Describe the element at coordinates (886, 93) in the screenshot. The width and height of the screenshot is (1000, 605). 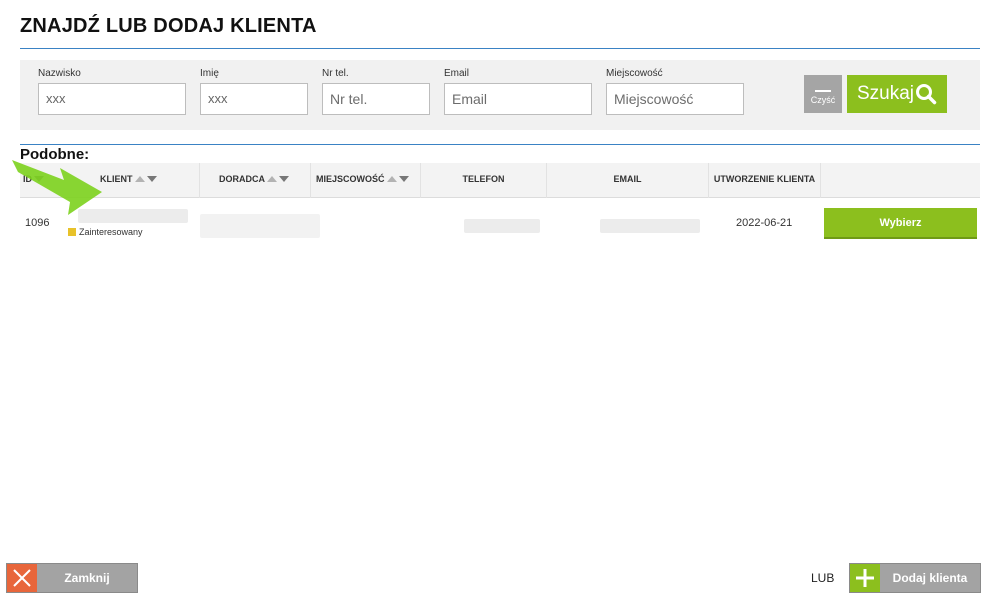
I see `search-button-label: Szukaj` at that location.